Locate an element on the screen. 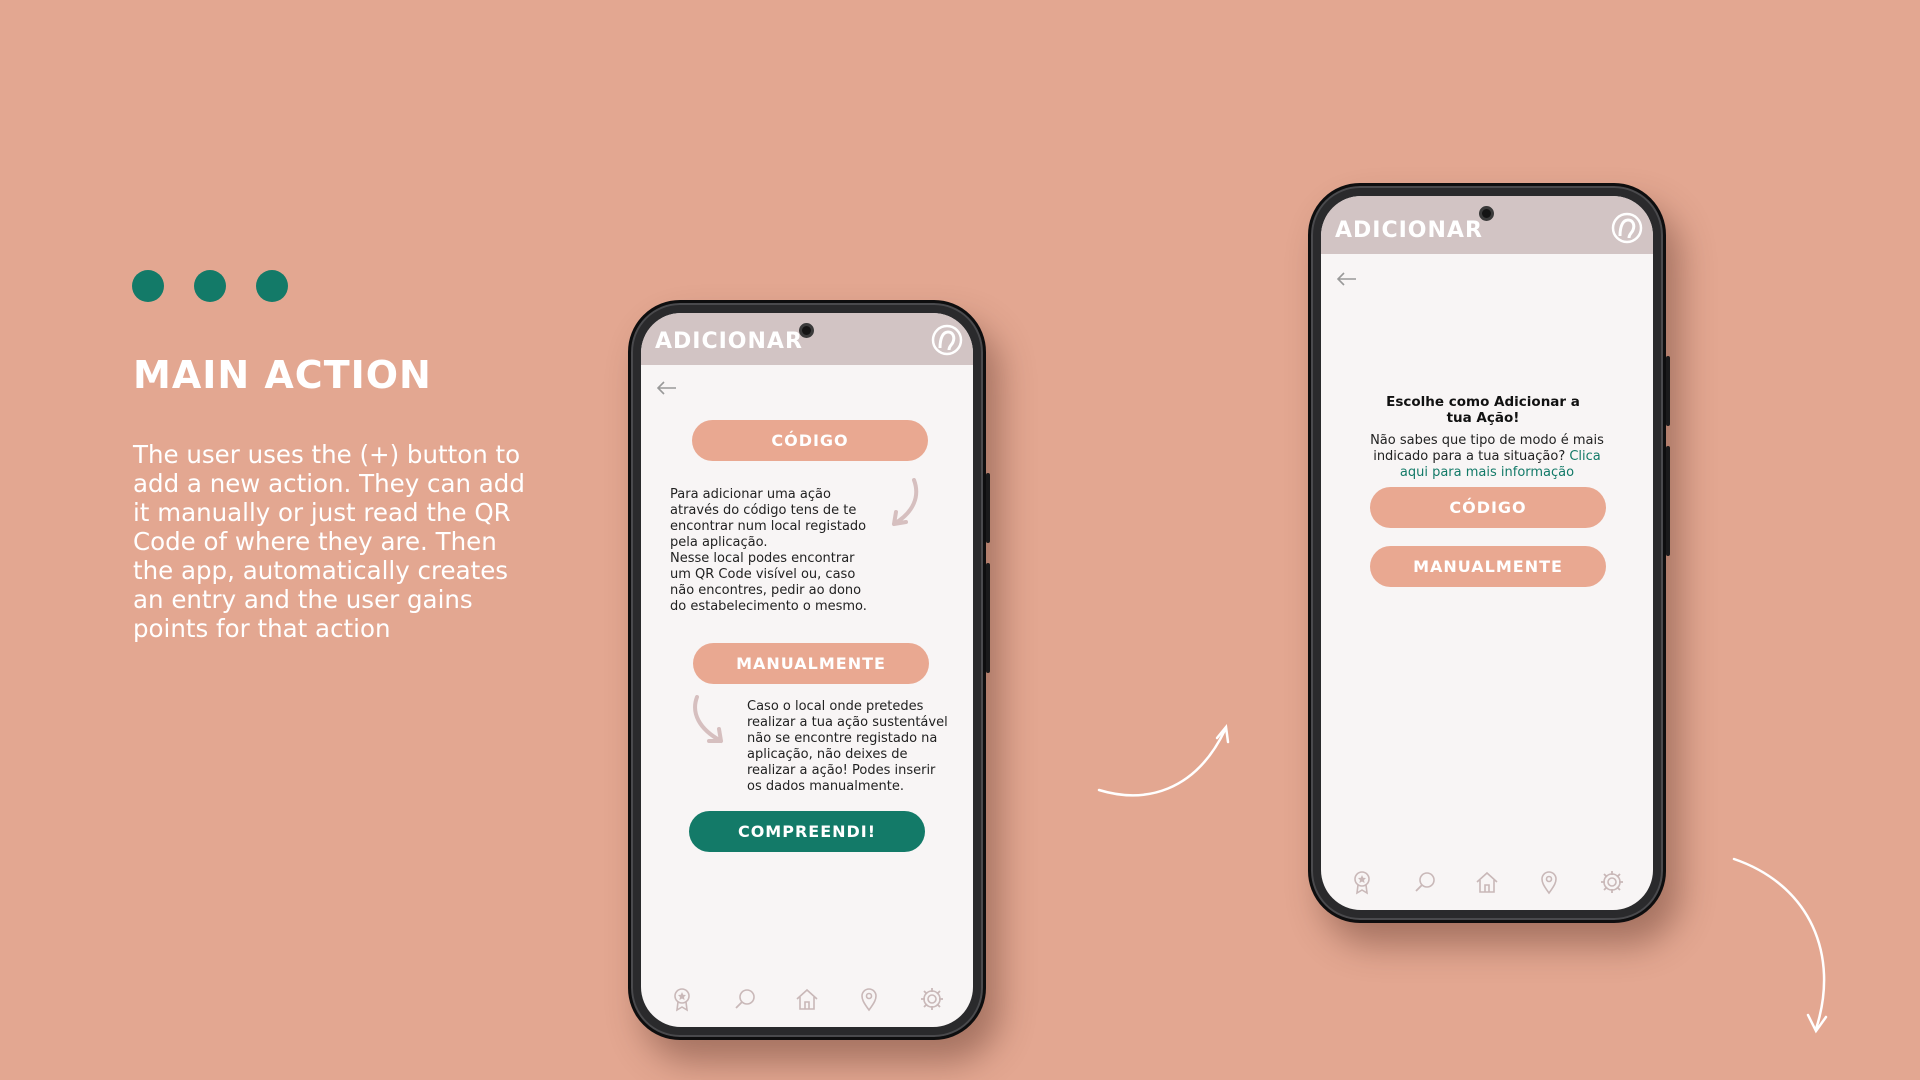 This screenshot has width=1920, height=1080. text-line: realizar a ação! Podes inserir is located at coordinates (841, 770).